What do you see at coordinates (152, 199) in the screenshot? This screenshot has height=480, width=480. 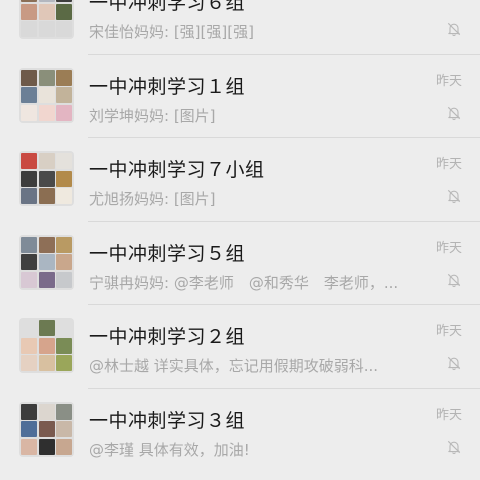 I see `chat-preview: 尤旭扬妈妈: [图片]` at bounding box center [152, 199].